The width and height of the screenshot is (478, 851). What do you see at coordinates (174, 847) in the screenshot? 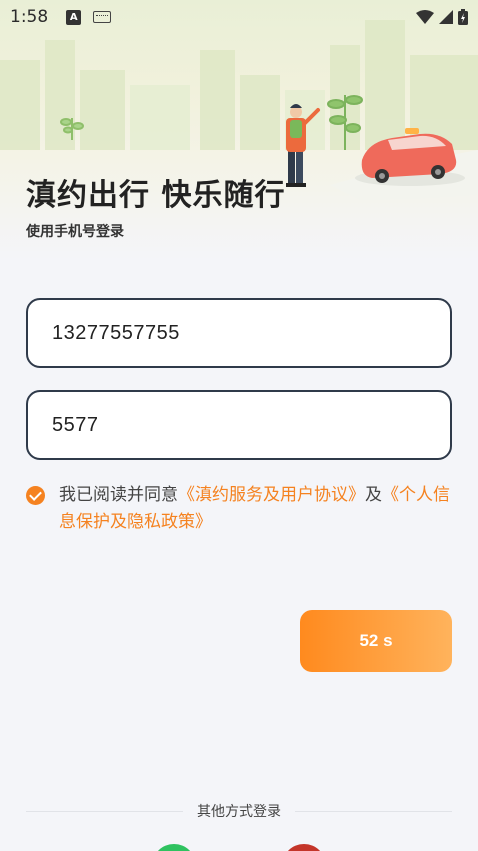
I see `wechat-login-icon` at bounding box center [174, 847].